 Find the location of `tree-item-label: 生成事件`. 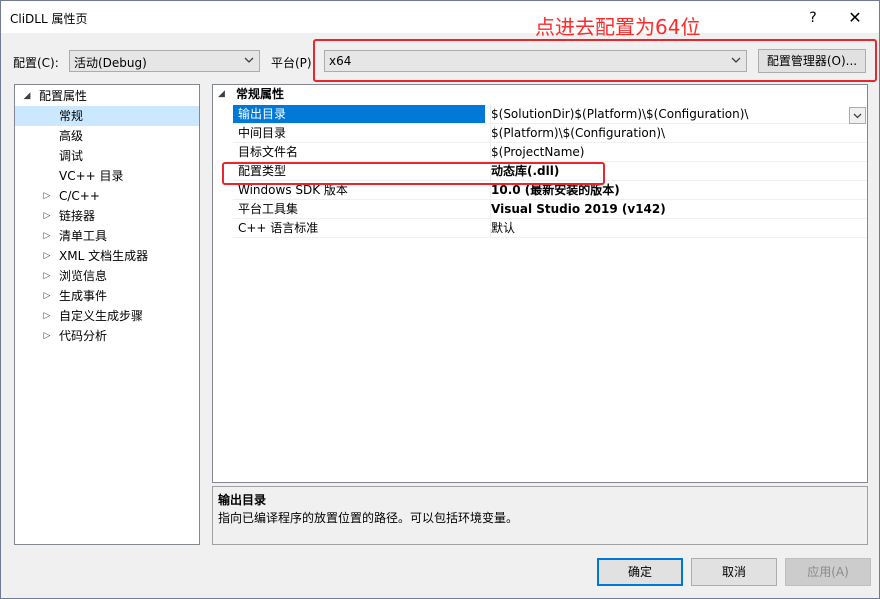

tree-item-label: 生成事件 is located at coordinates (83, 296).